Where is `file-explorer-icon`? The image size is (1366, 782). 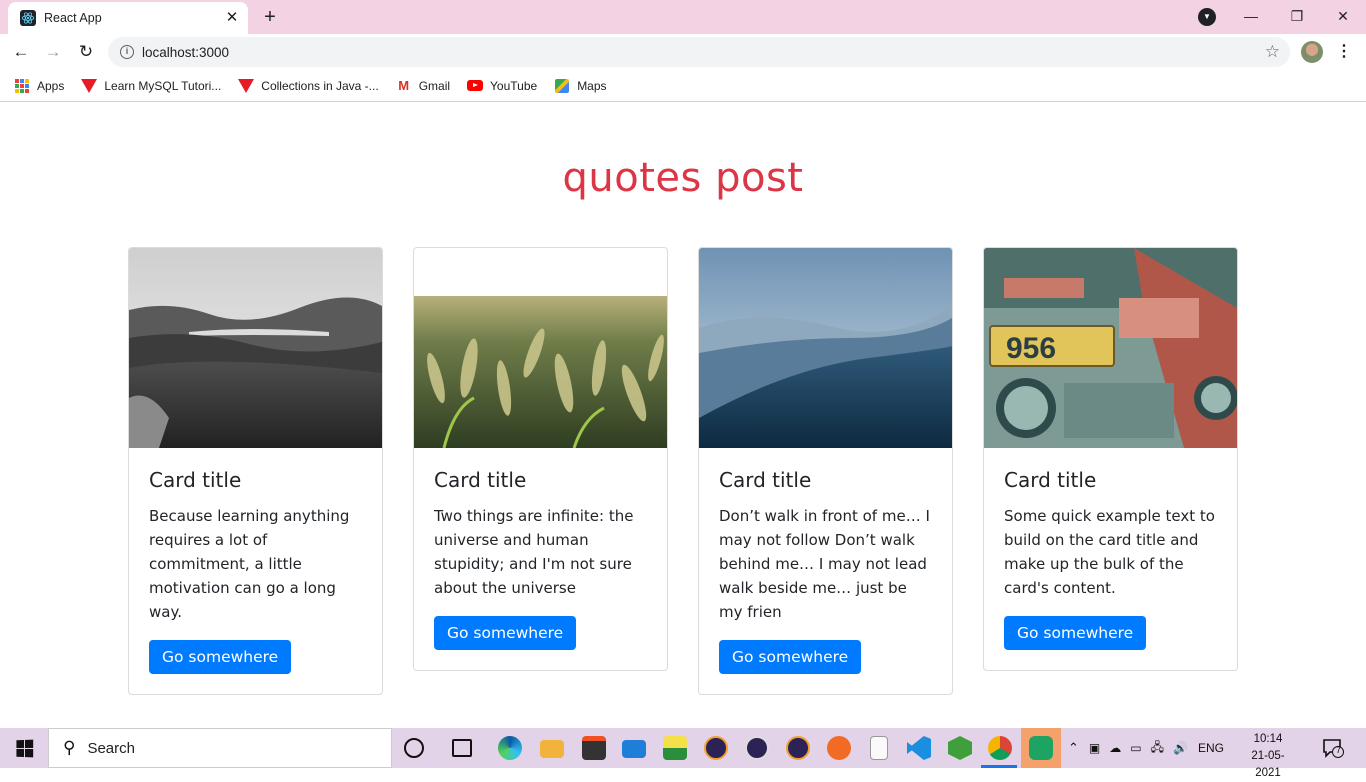 file-explorer-icon is located at coordinates (552, 749).